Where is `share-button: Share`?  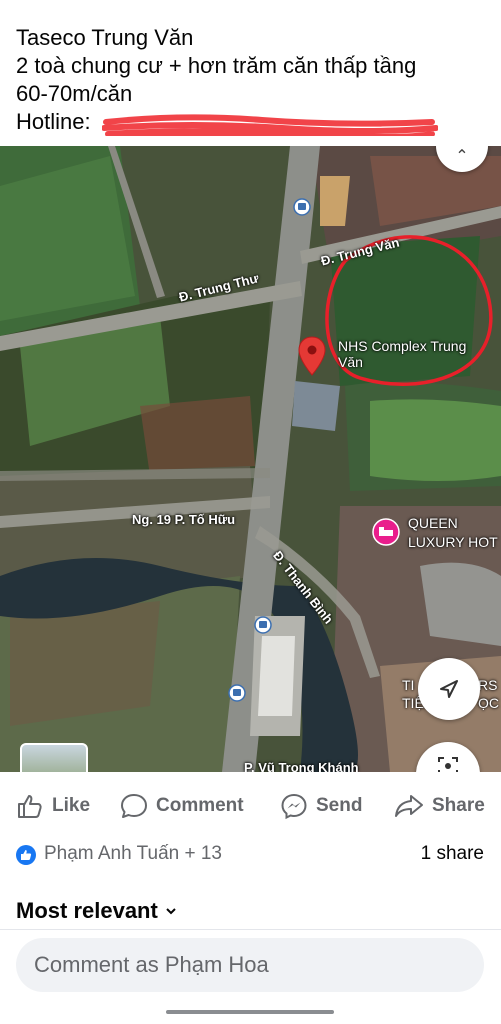 share-button: Share is located at coordinates (439, 806).